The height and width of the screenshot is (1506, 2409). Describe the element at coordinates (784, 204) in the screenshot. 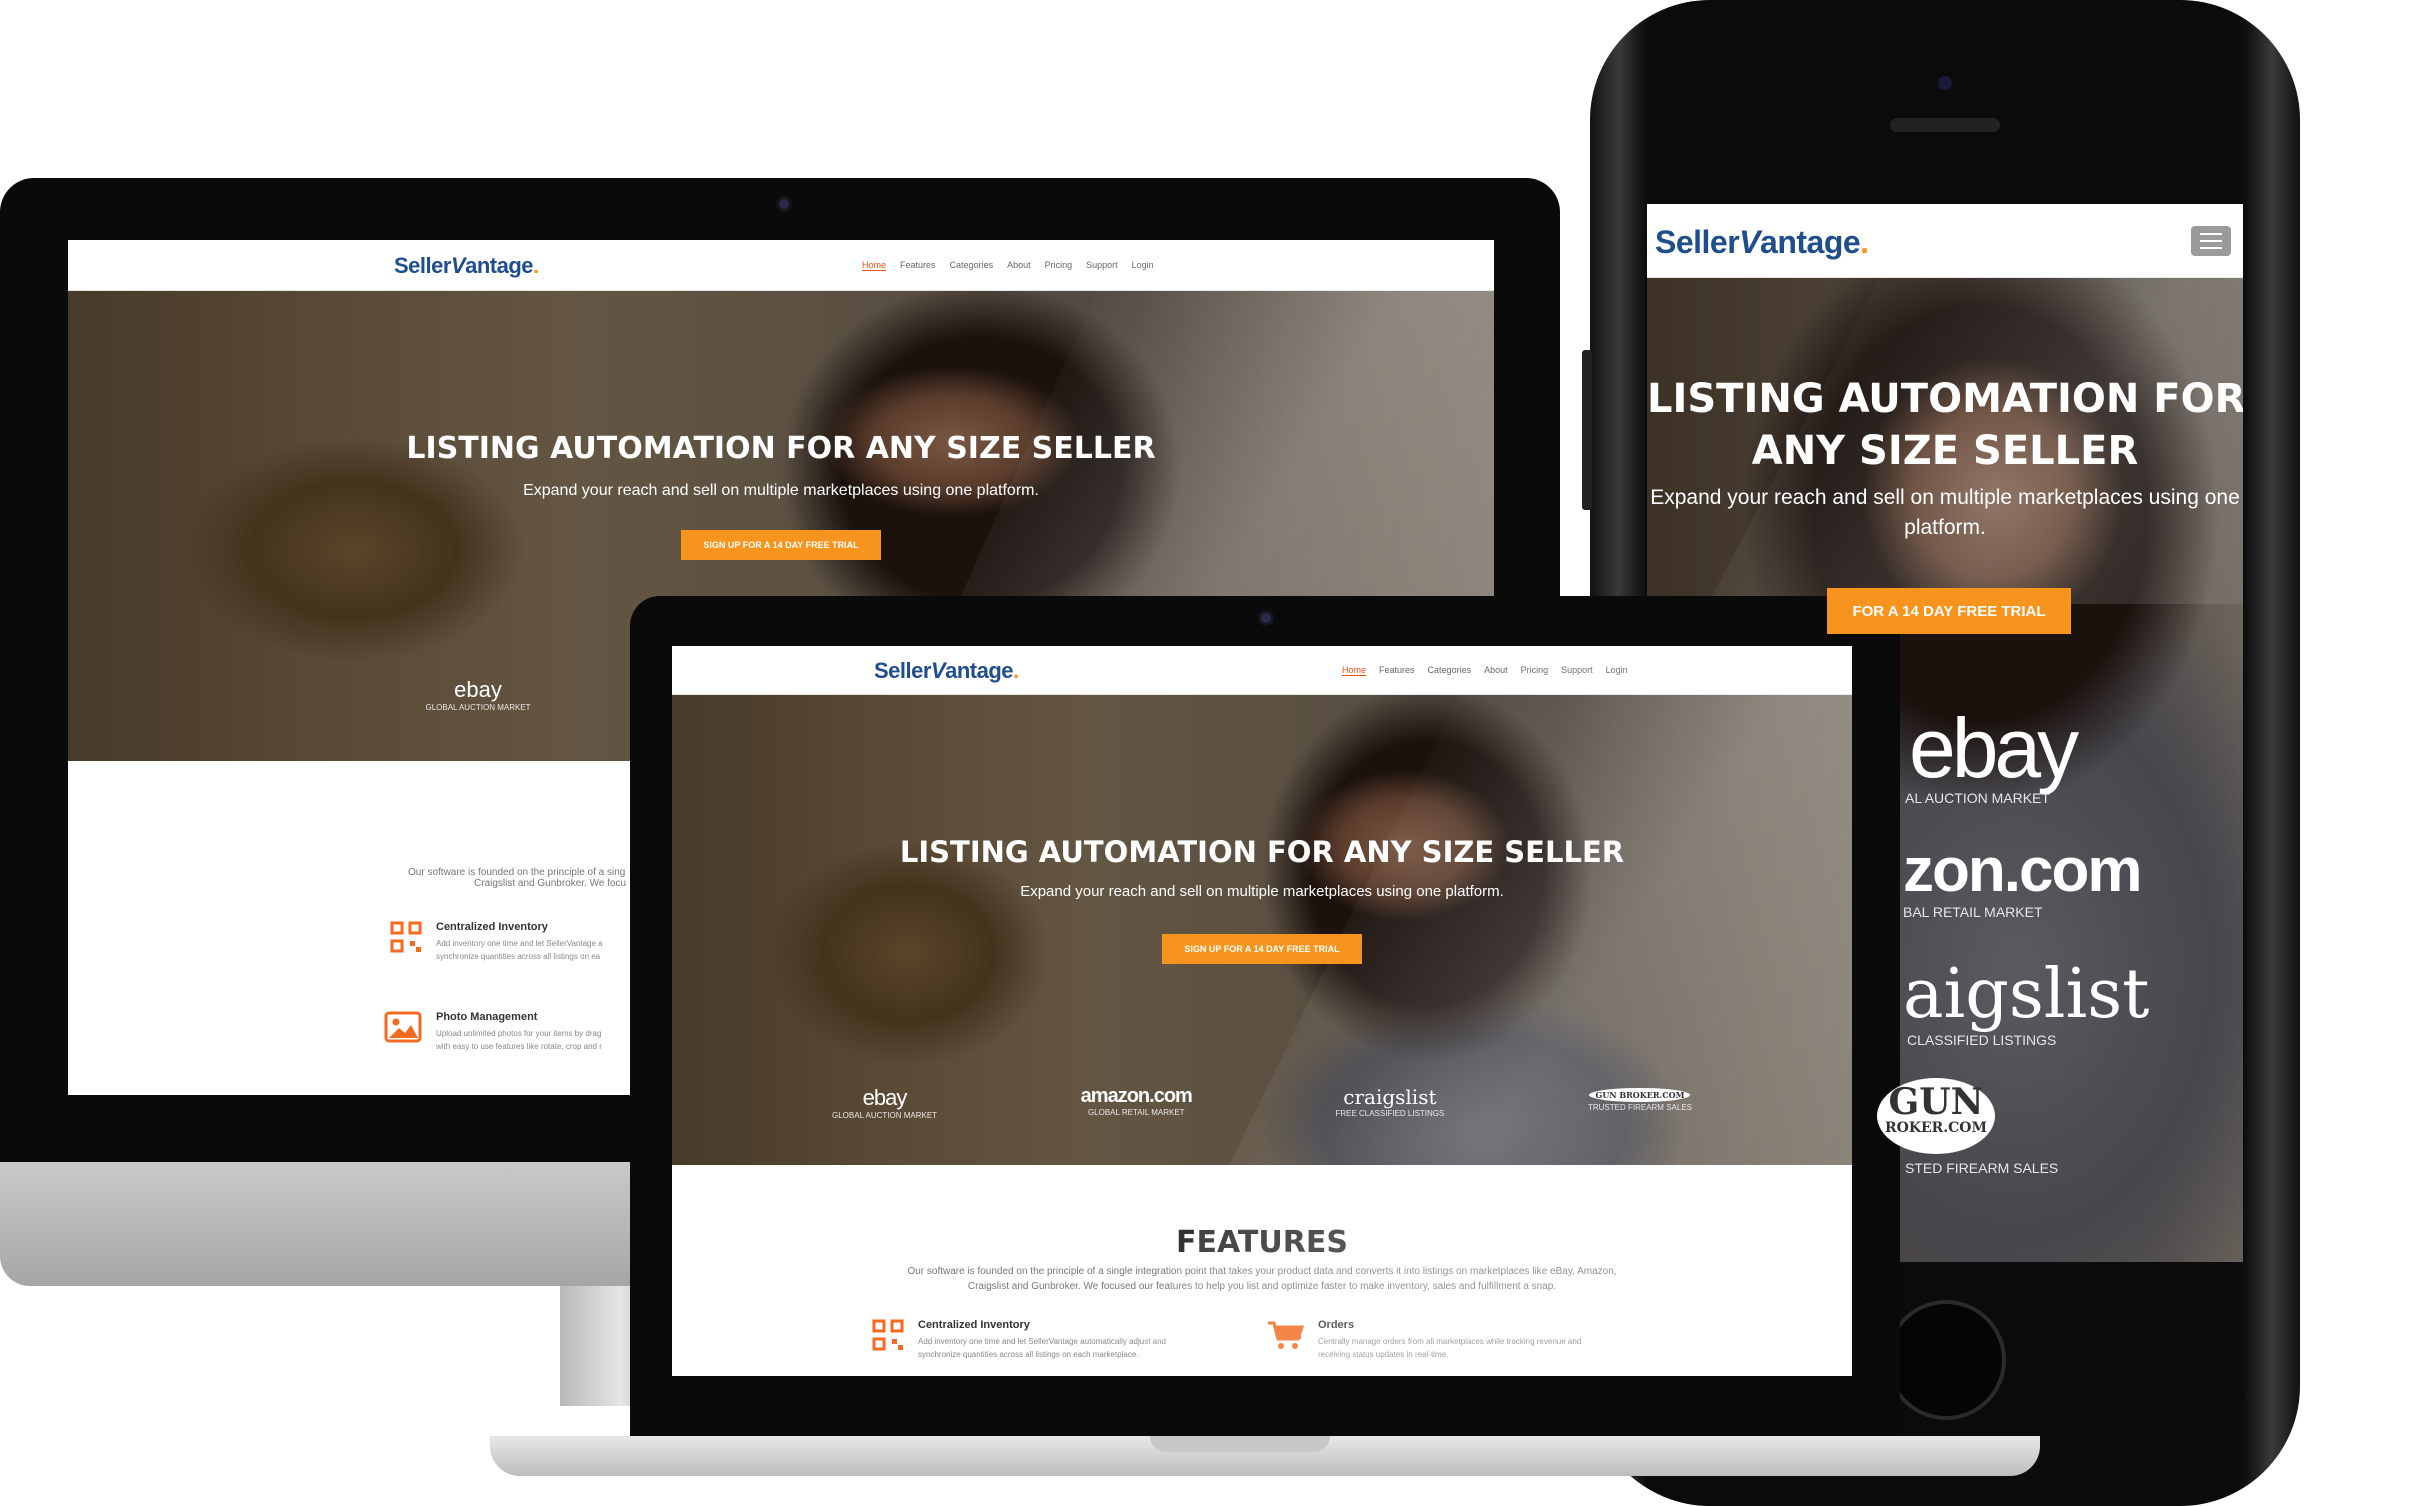

I see `monitor-camera` at that location.